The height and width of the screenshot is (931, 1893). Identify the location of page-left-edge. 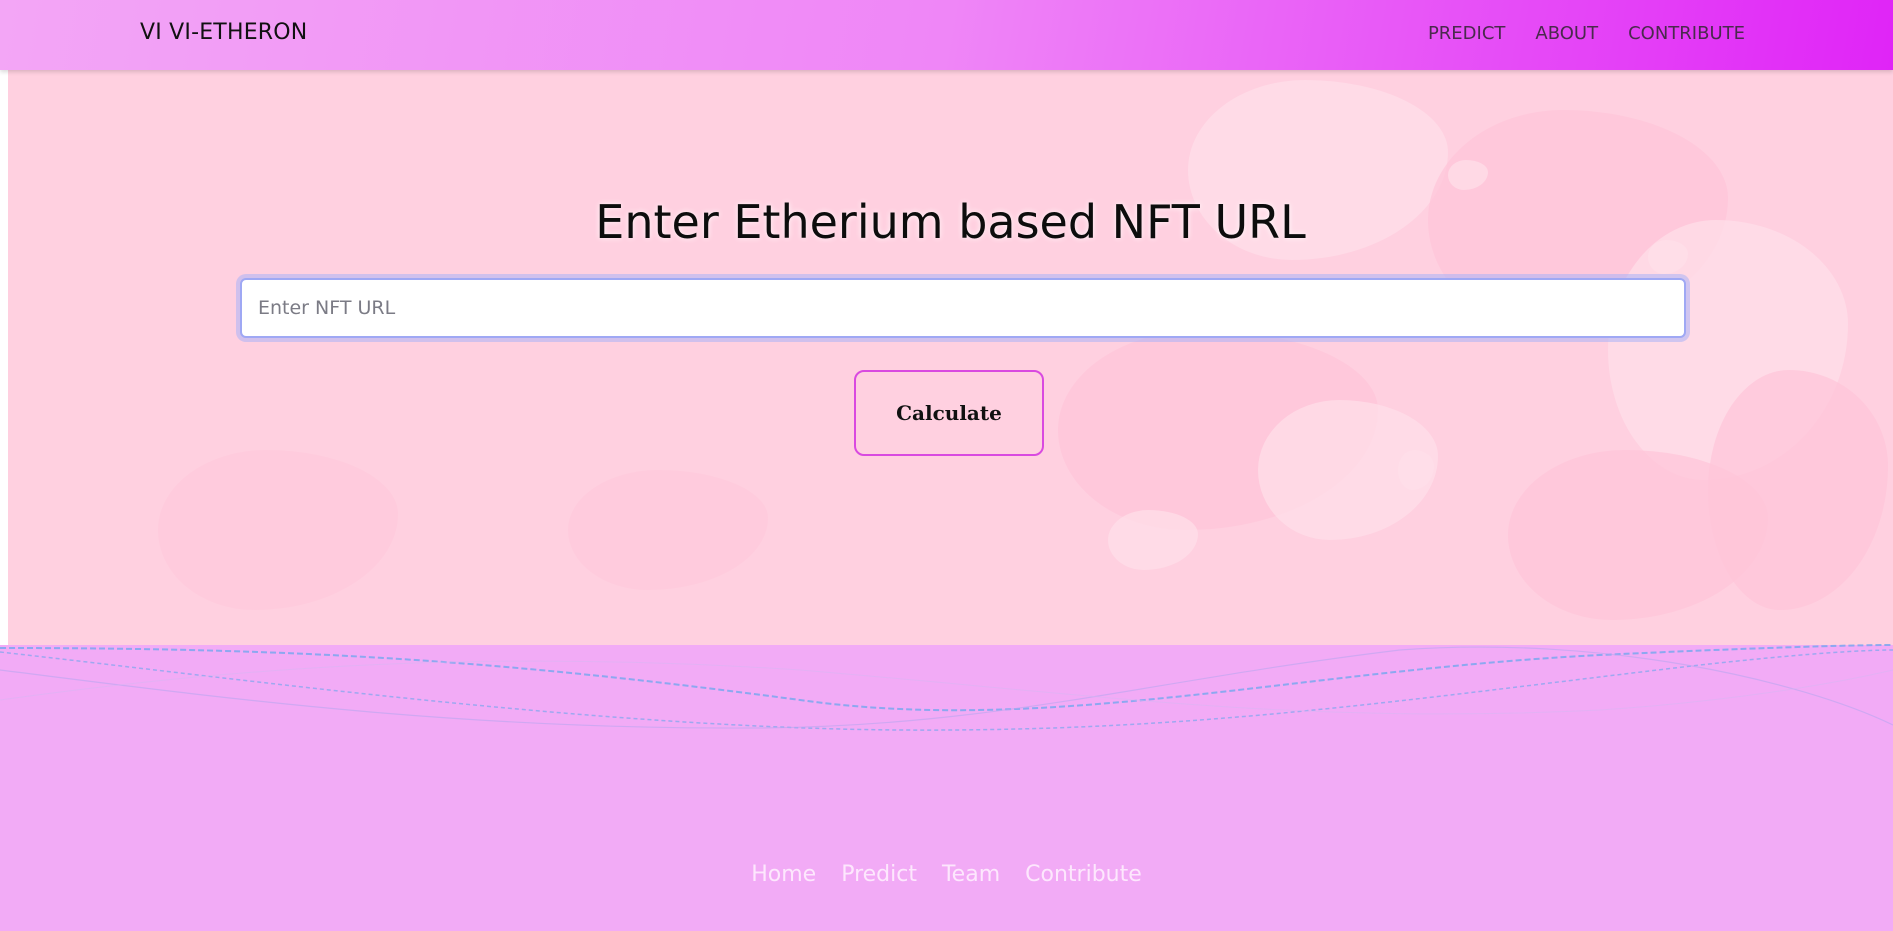
(4, 357).